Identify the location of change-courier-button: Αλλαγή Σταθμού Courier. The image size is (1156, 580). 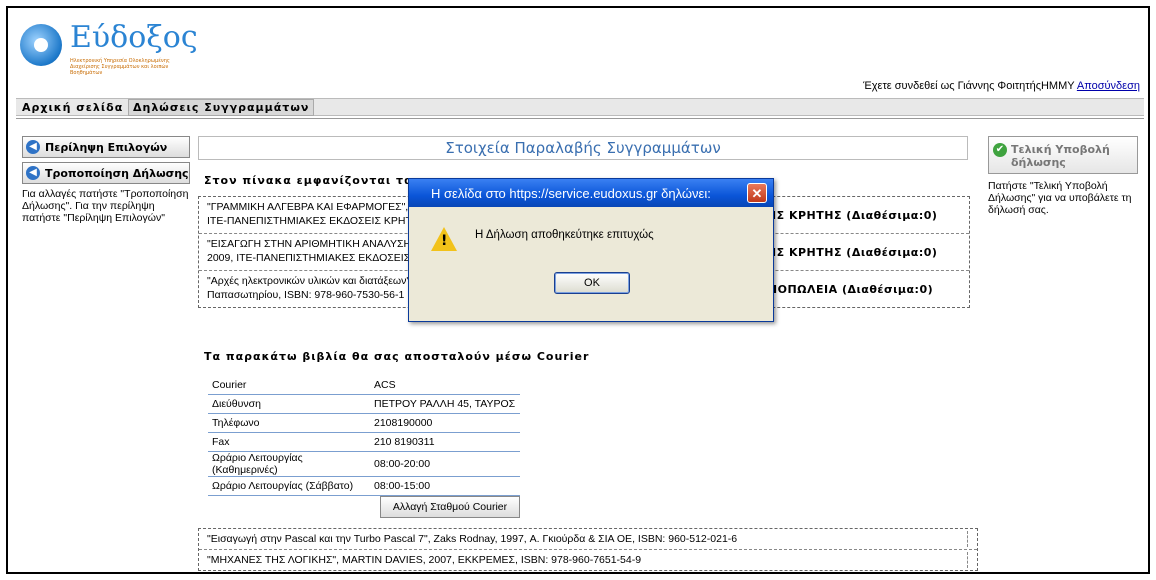
(450, 507).